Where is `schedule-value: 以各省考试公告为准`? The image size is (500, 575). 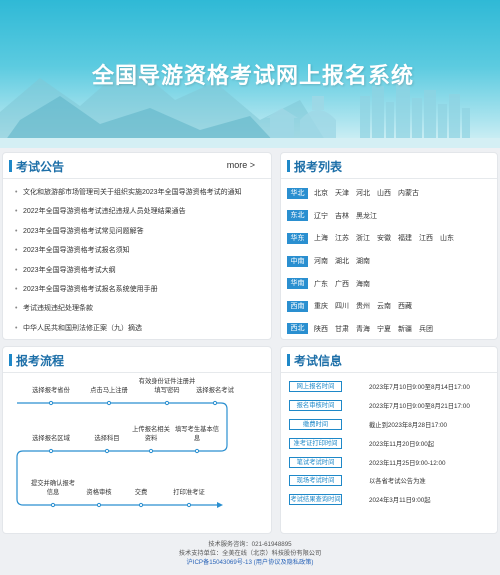
schedule-value: 以各省考试公告为准 is located at coordinates (397, 482).